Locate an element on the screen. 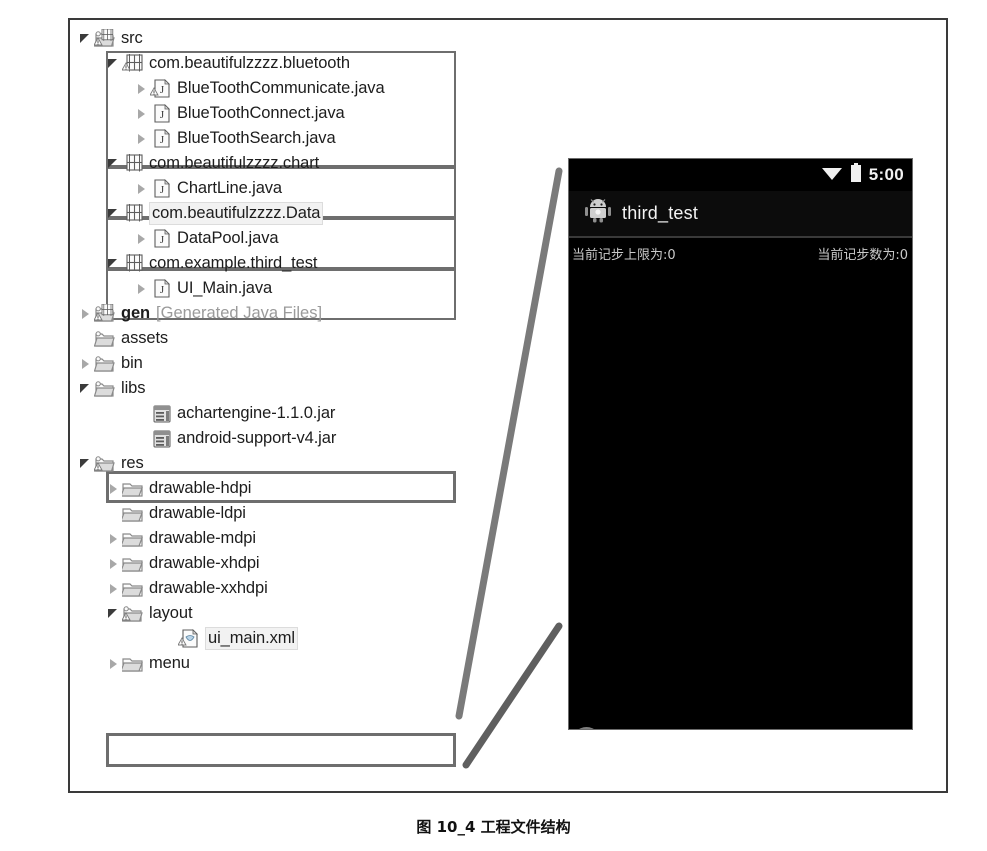  tree-row: J BlueToothConnect.java is located at coordinates (239, 113).